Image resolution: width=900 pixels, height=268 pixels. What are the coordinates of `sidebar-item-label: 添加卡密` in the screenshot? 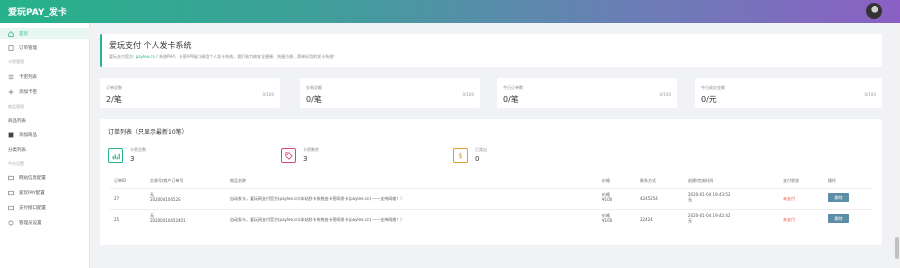 It's located at (28, 92).